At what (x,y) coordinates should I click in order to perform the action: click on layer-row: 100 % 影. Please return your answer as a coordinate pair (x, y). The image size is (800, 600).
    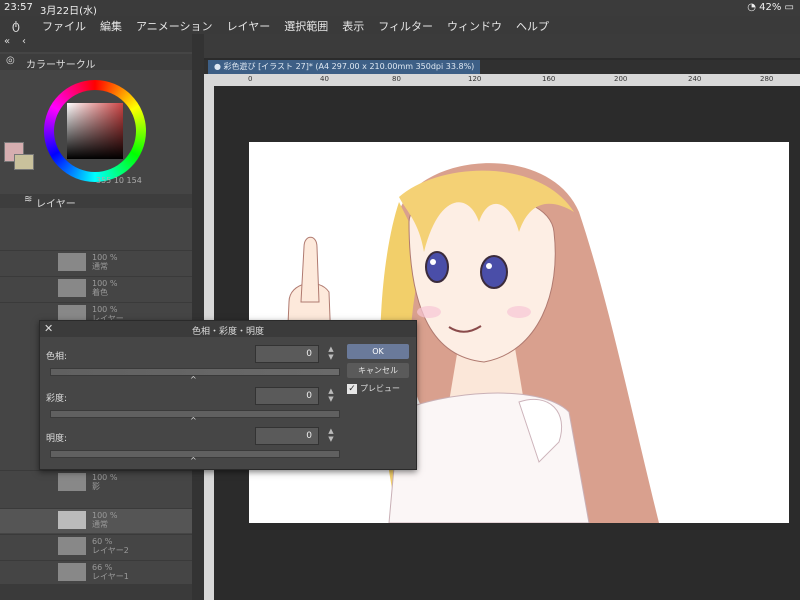
    Looking at the image, I should click on (96, 482).